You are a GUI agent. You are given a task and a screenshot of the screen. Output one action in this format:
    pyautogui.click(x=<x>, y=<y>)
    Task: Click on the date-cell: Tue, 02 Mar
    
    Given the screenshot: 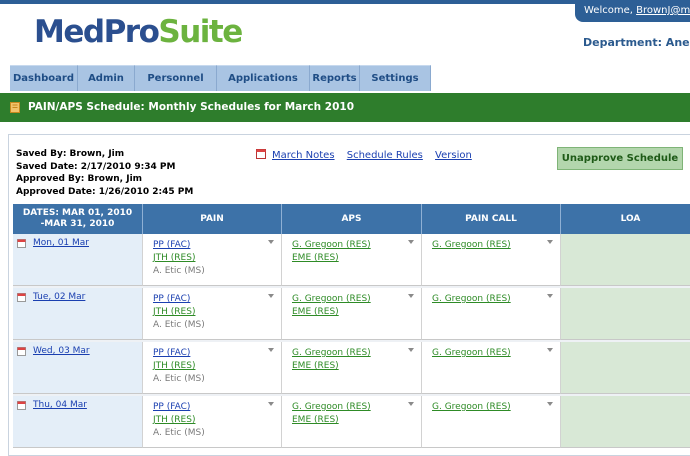 What is the action you would take?
    pyautogui.click(x=78, y=314)
    